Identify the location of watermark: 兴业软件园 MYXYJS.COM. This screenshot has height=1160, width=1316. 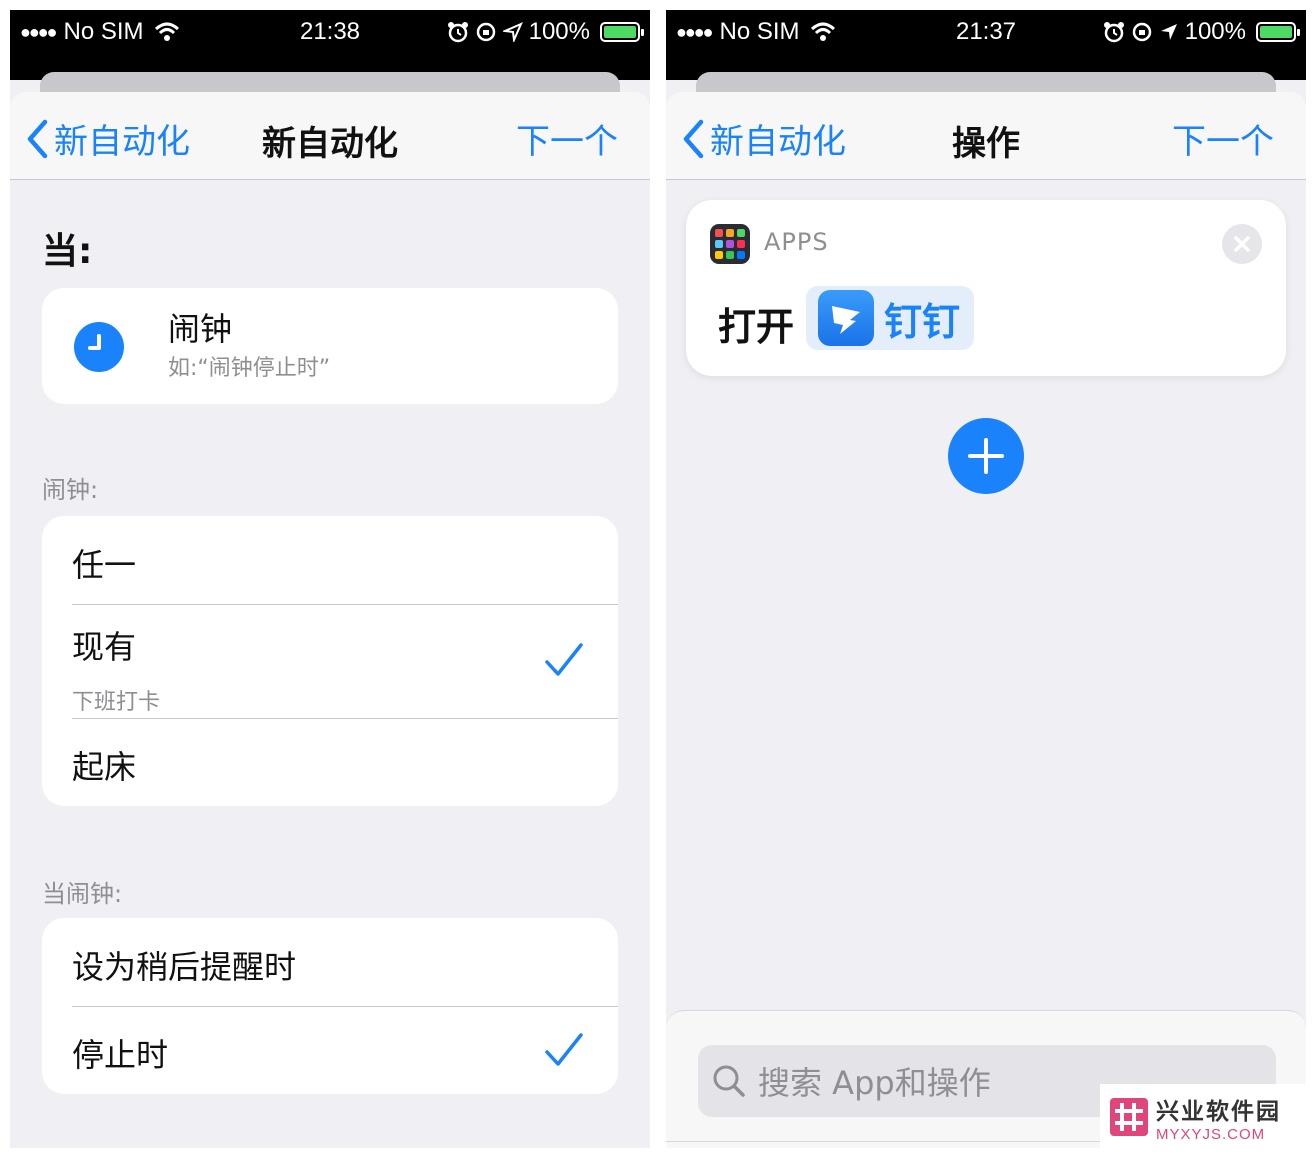
(1204, 1117).